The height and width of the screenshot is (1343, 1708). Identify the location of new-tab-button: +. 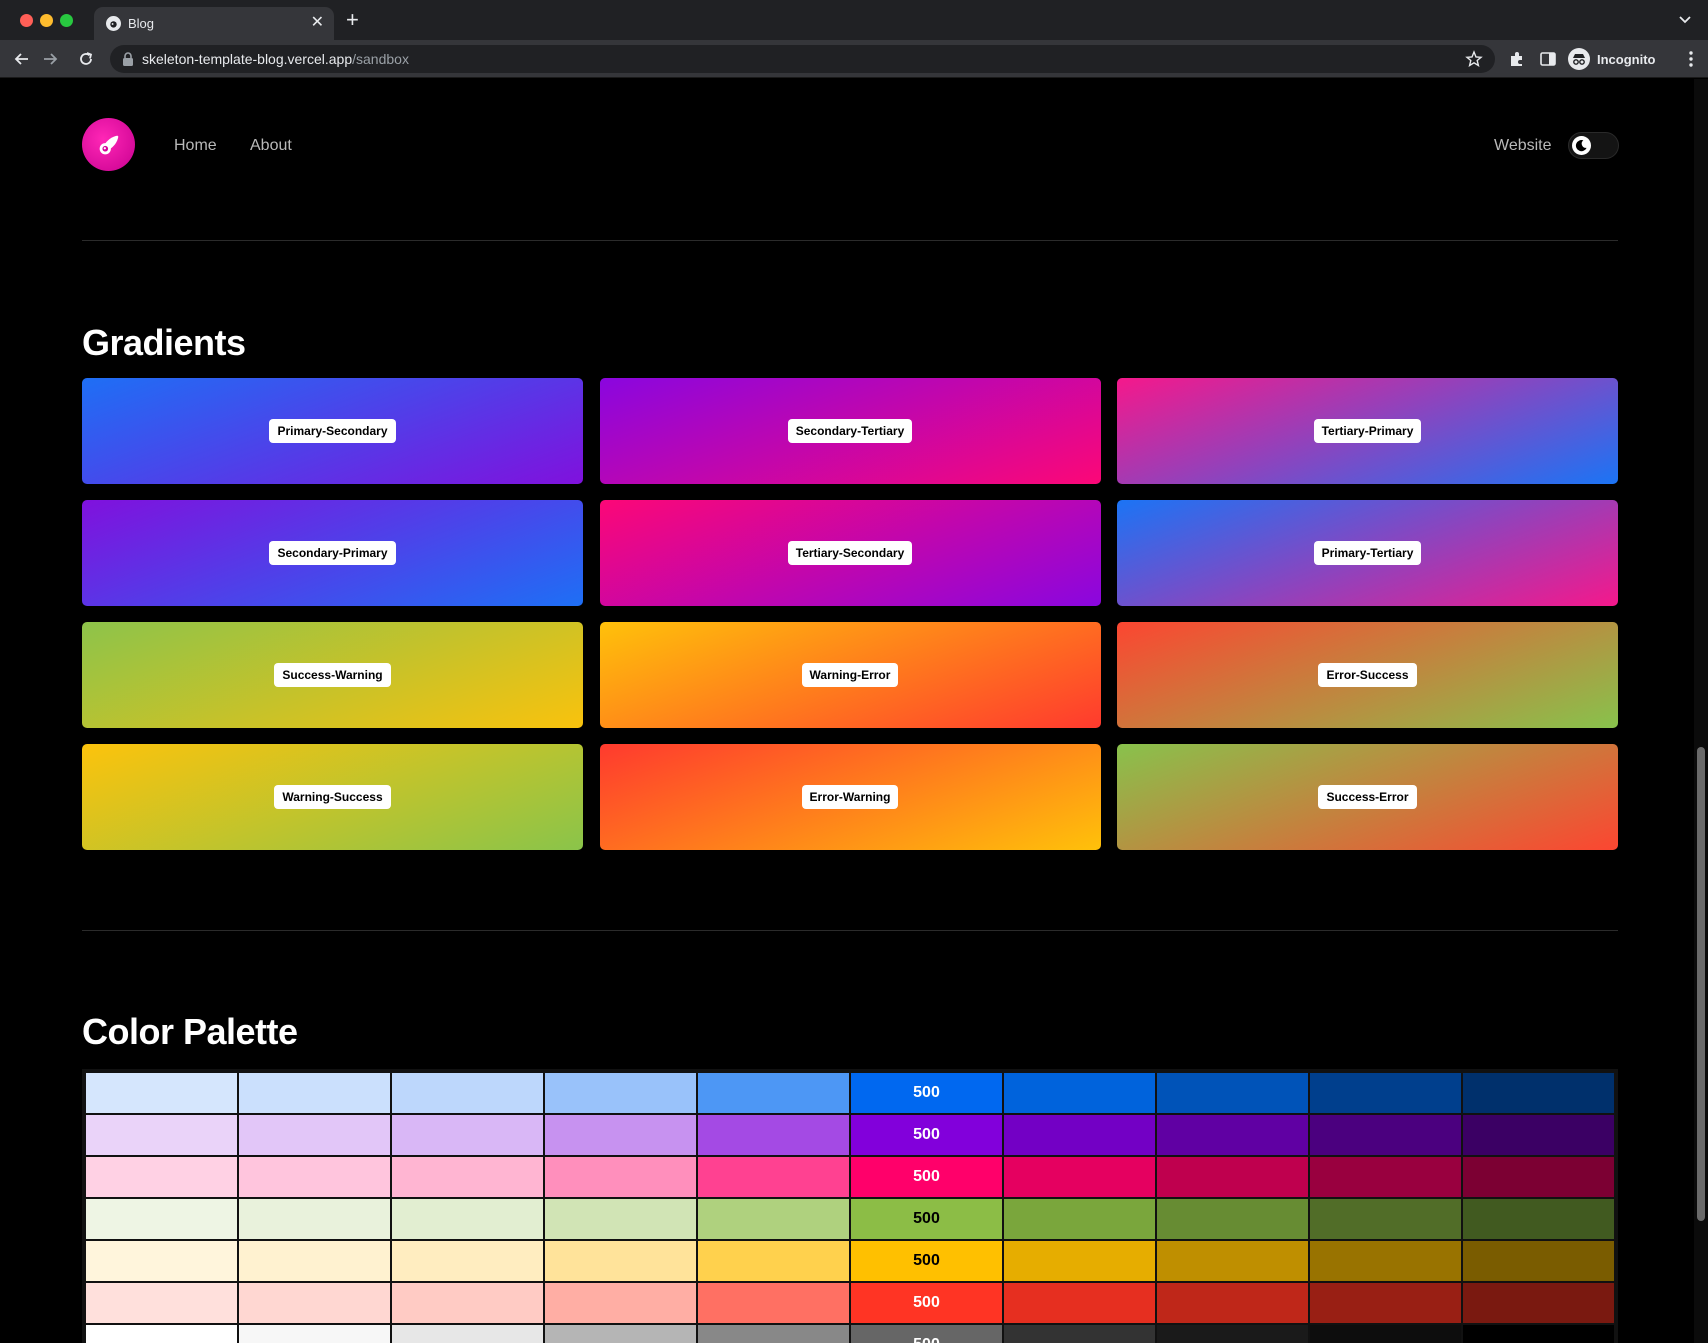
(352, 20).